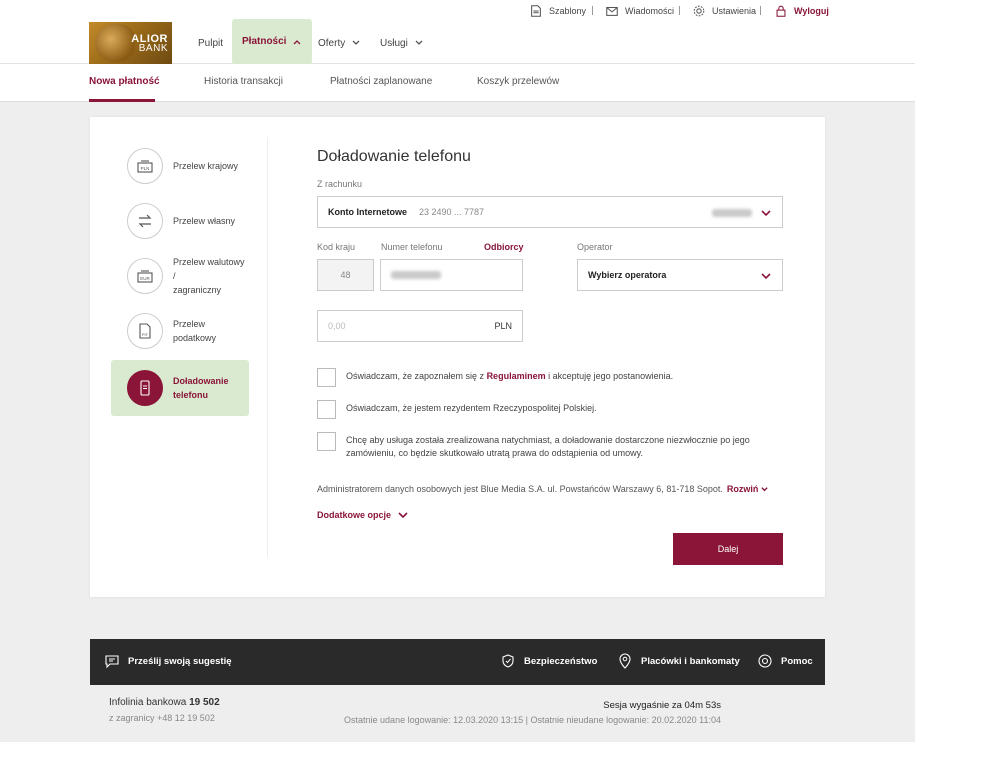 This screenshot has height=784, width=1000. Describe the element at coordinates (272, 41) in the screenshot. I see `nav-platnosci: Płatności` at that location.